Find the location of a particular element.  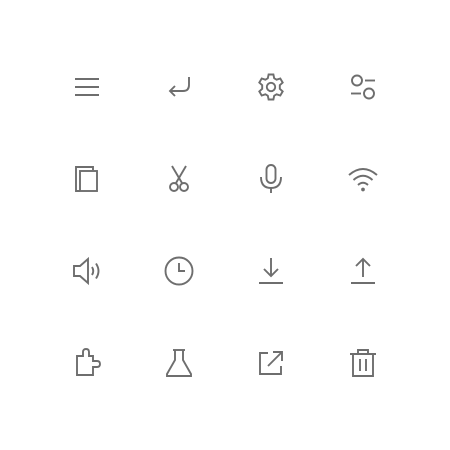

flask-icon is located at coordinates (179, 363).